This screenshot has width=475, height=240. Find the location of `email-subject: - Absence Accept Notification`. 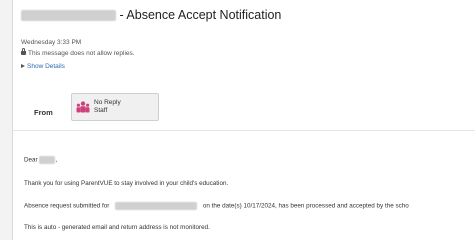

email-subject: - Absence Accept Notification is located at coordinates (151, 15).